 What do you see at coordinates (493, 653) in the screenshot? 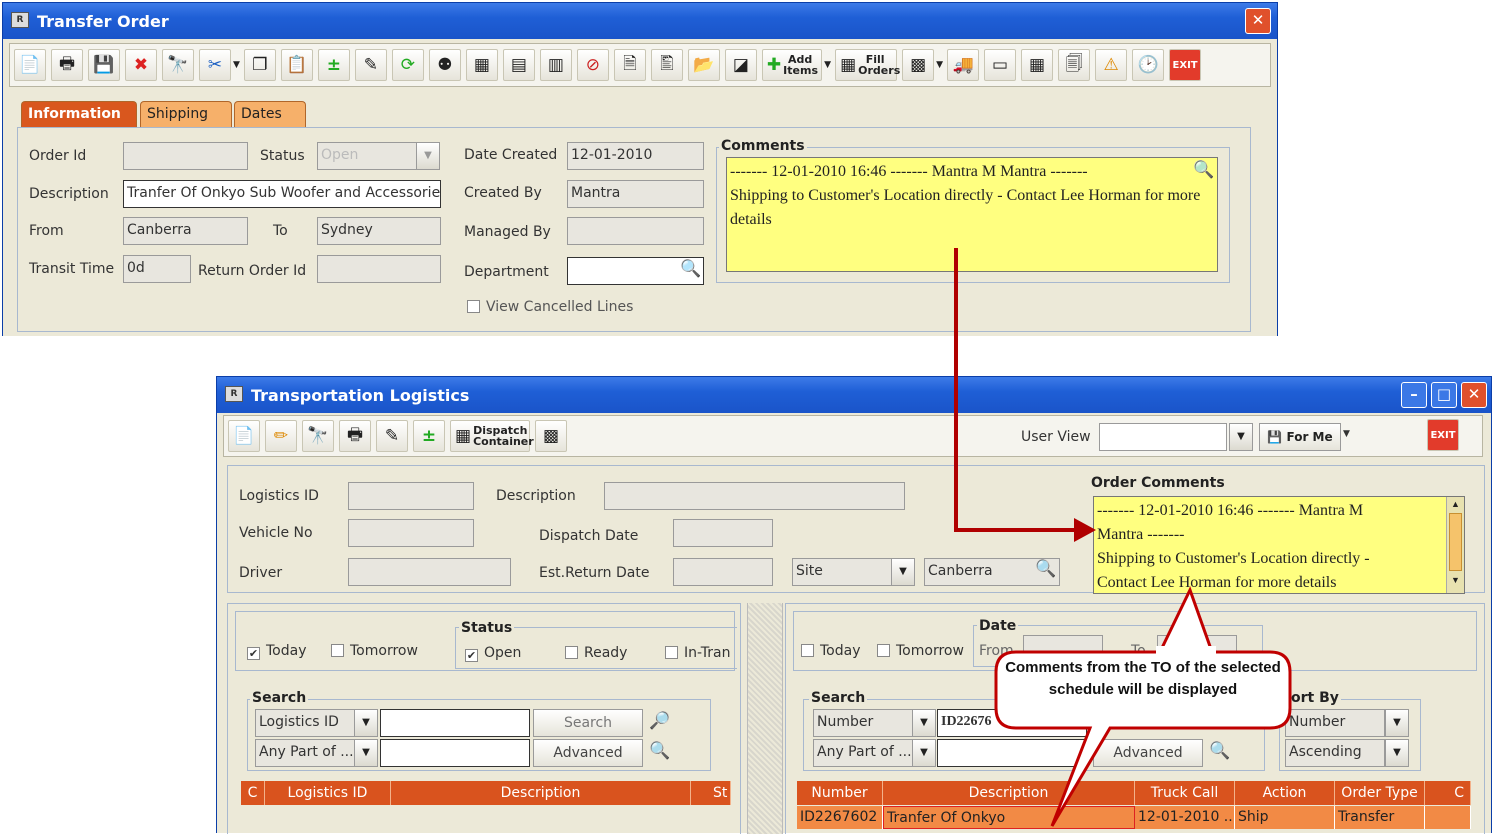
I see `open-checkbox: ✔ Open` at bounding box center [493, 653].